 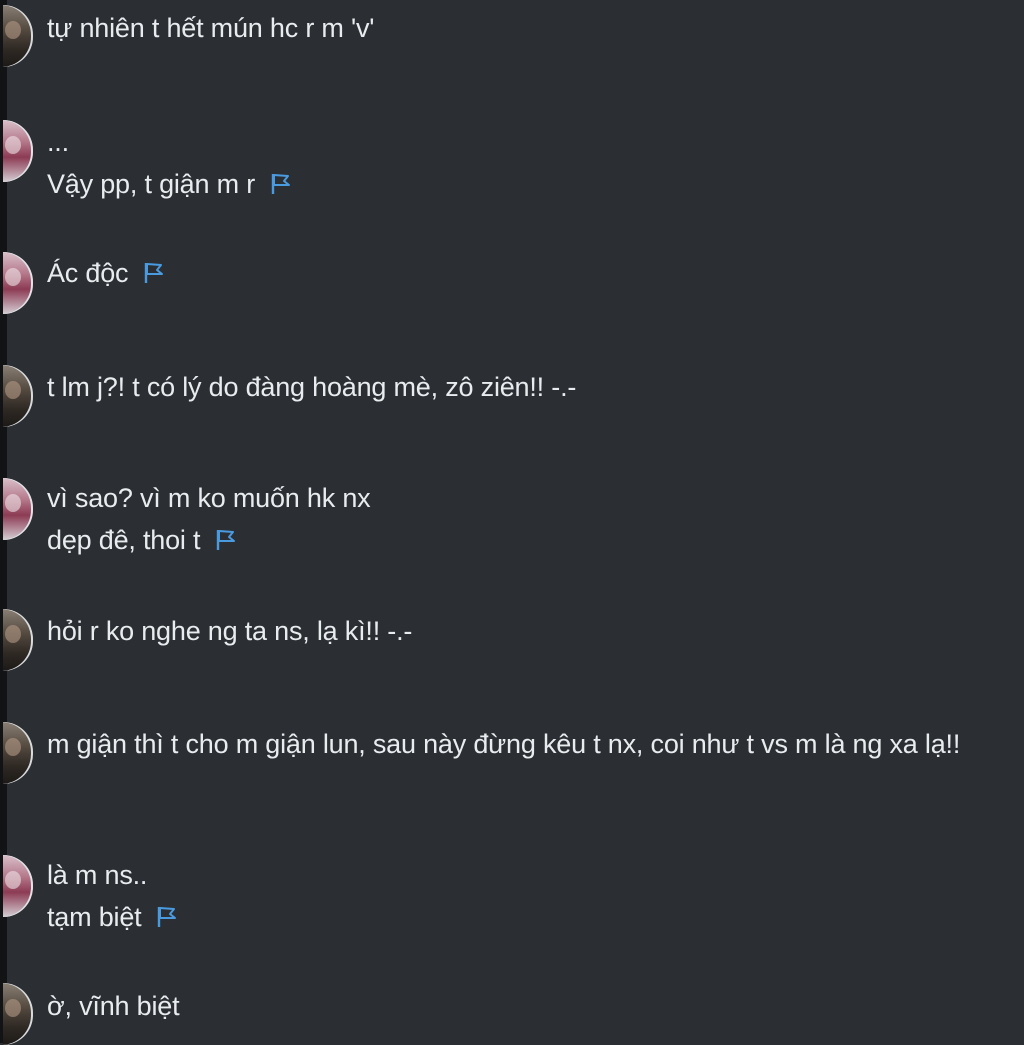 I want to click on message-line-text: Vậy pp, t giận m r, so click(x=151, y=184).